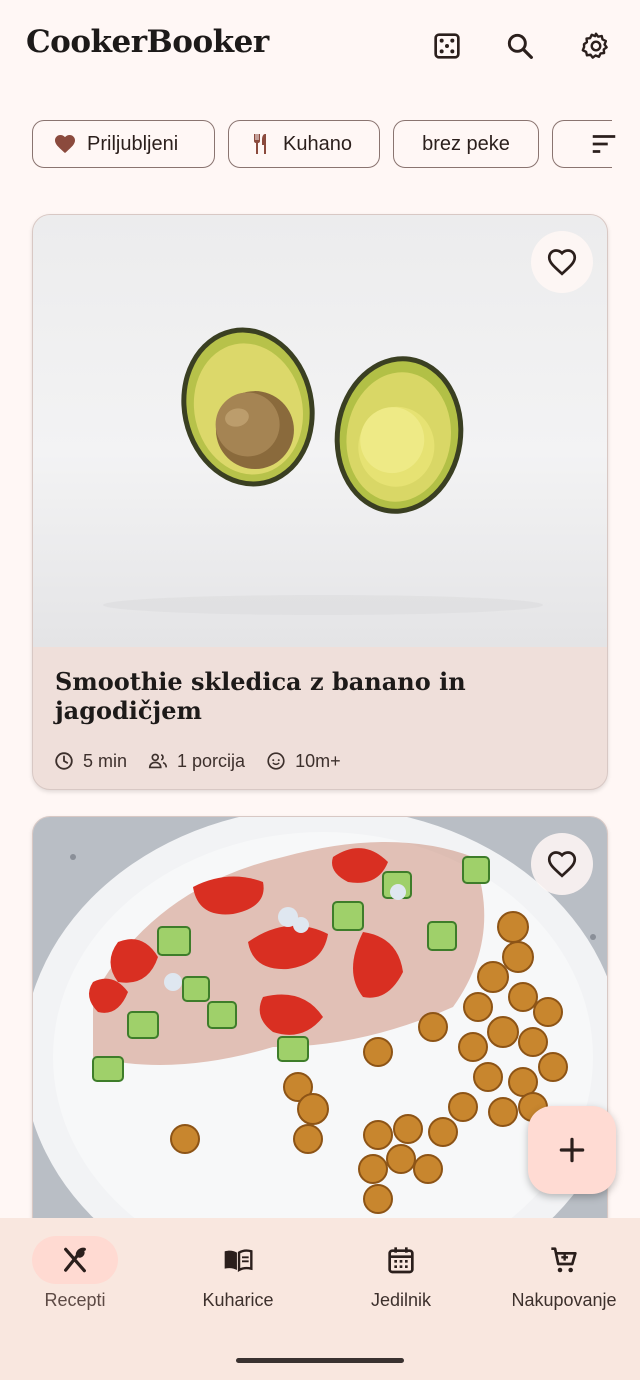 This screenshot has height=1380, width=640. I want to click on book-icon, so click(238, 1261).